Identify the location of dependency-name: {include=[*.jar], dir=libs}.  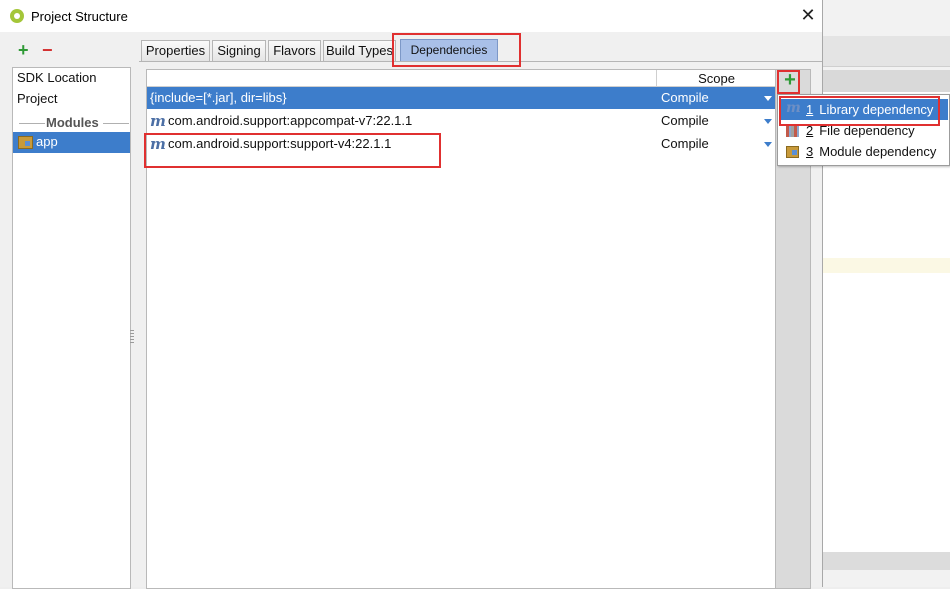
(218, 97).